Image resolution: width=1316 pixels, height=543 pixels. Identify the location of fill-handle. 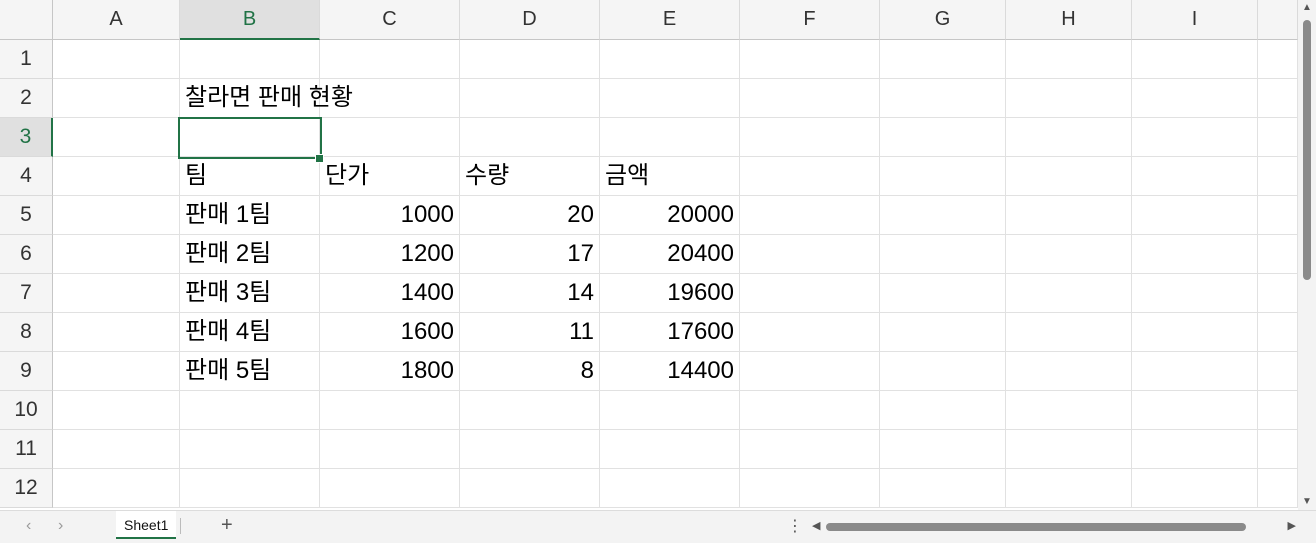
(319, 158).